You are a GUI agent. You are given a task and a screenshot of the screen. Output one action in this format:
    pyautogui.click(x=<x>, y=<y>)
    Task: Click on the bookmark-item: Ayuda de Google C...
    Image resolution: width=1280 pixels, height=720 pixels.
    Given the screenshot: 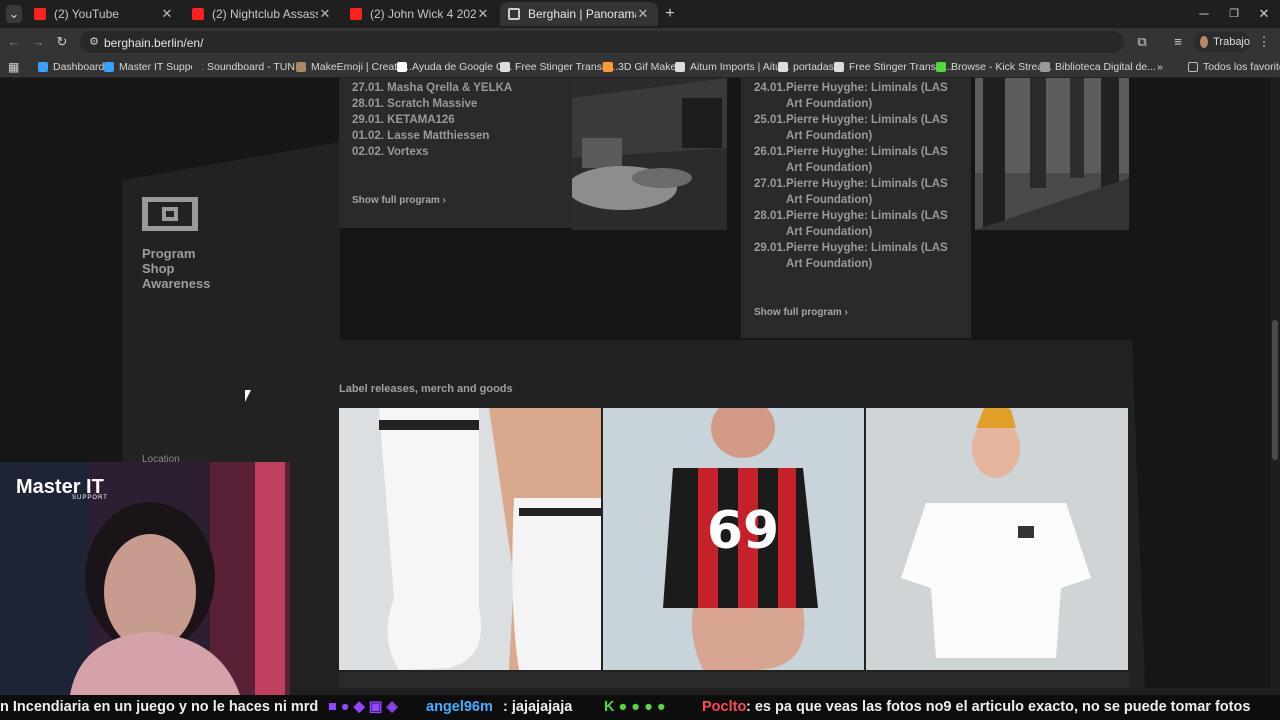 What is the action you would take?
    pyautogui.click(x=454, y=67)
    